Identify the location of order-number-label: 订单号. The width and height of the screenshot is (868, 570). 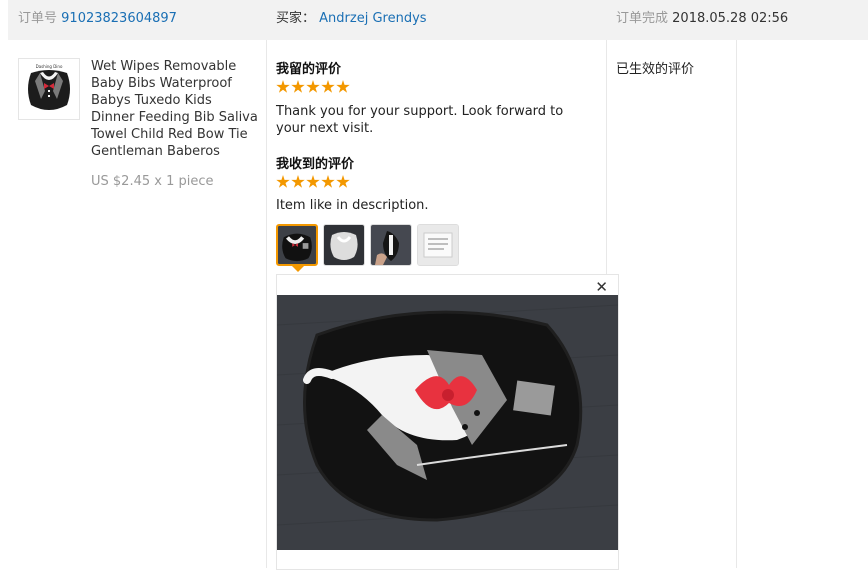
(38, 18).